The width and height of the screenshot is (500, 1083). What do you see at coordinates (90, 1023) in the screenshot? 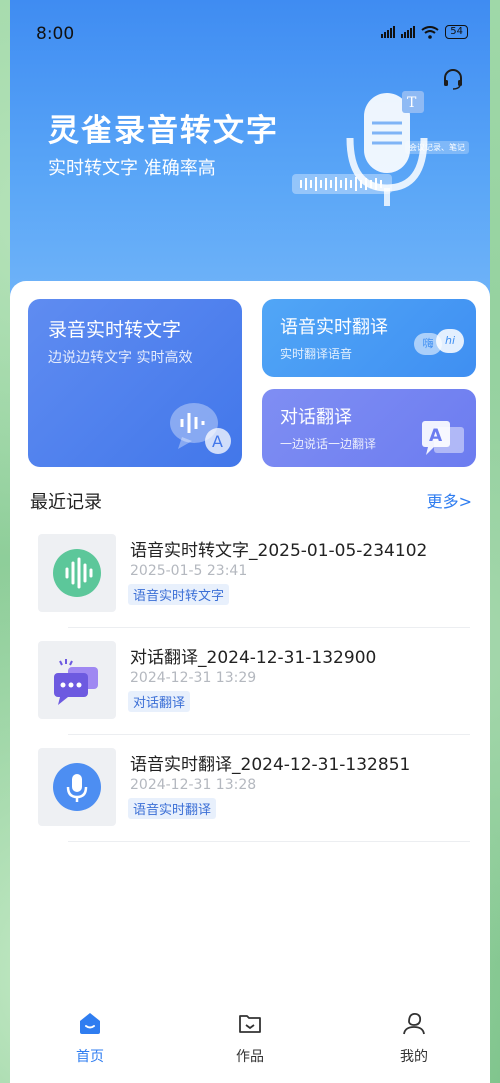
I see `home-icon` at bounding box center [90, 1023].